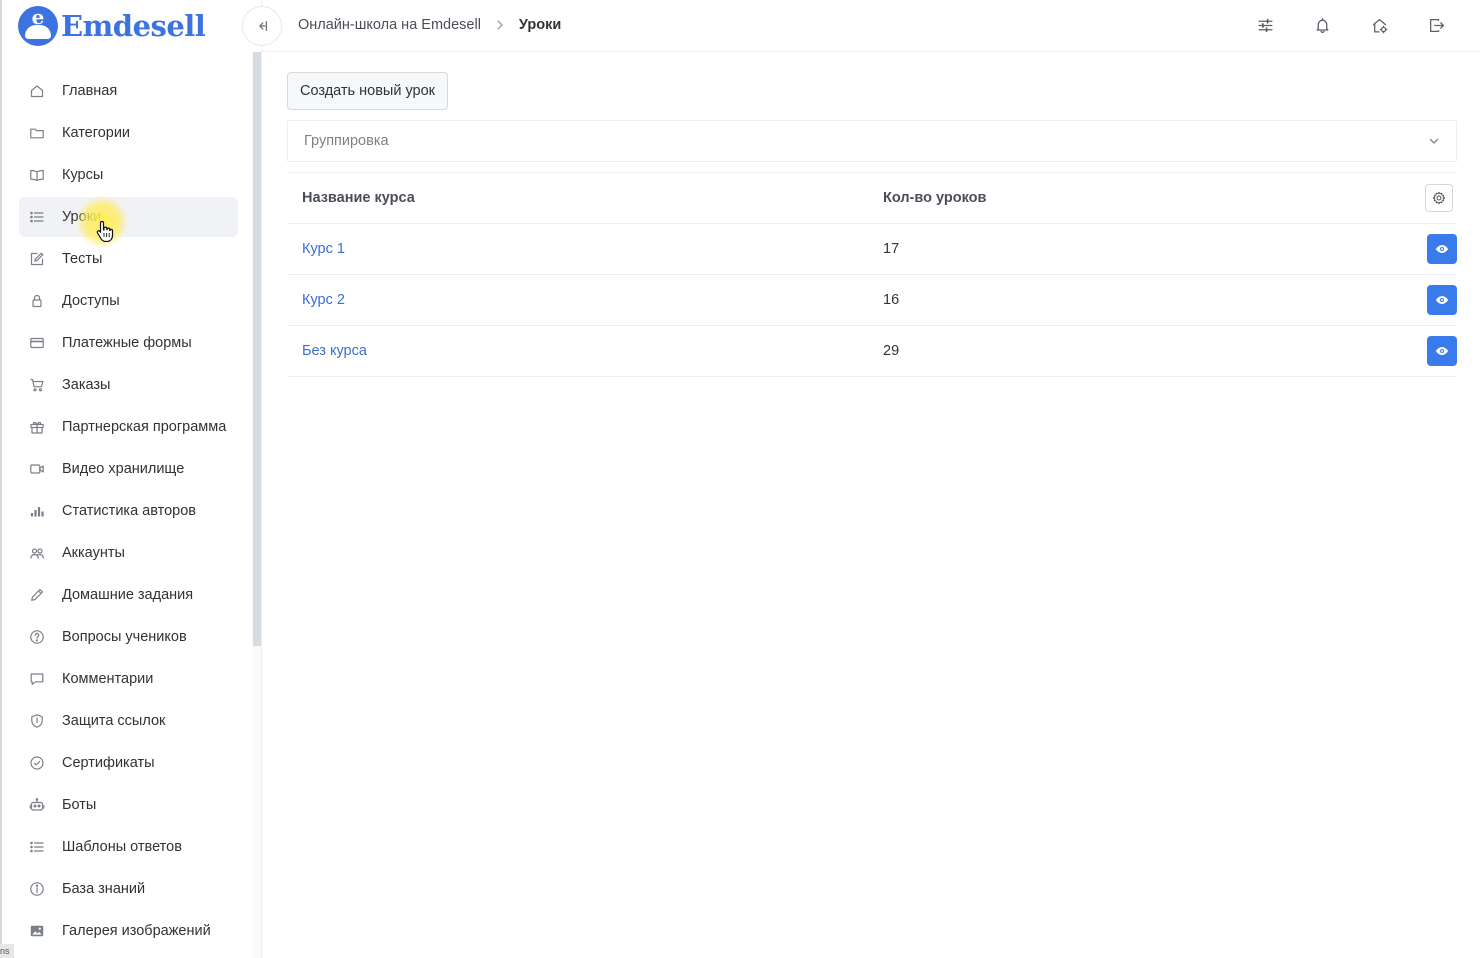 Image resolution: width=1484 pixels, height=958 pixels. I want to click on sliders-icon, so click(1265, 25).